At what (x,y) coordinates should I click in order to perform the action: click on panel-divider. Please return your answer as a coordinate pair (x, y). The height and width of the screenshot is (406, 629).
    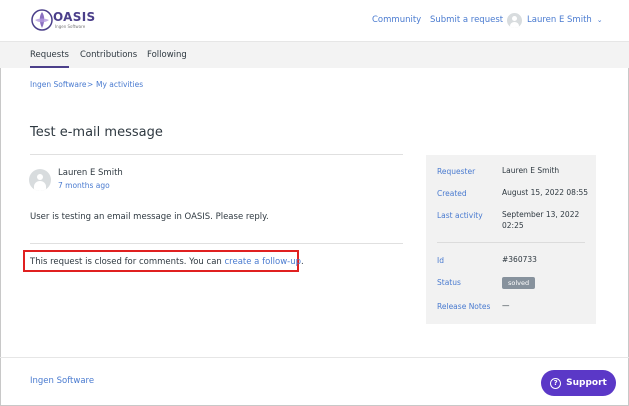
    Looking at the image, I should click on (511, 242).